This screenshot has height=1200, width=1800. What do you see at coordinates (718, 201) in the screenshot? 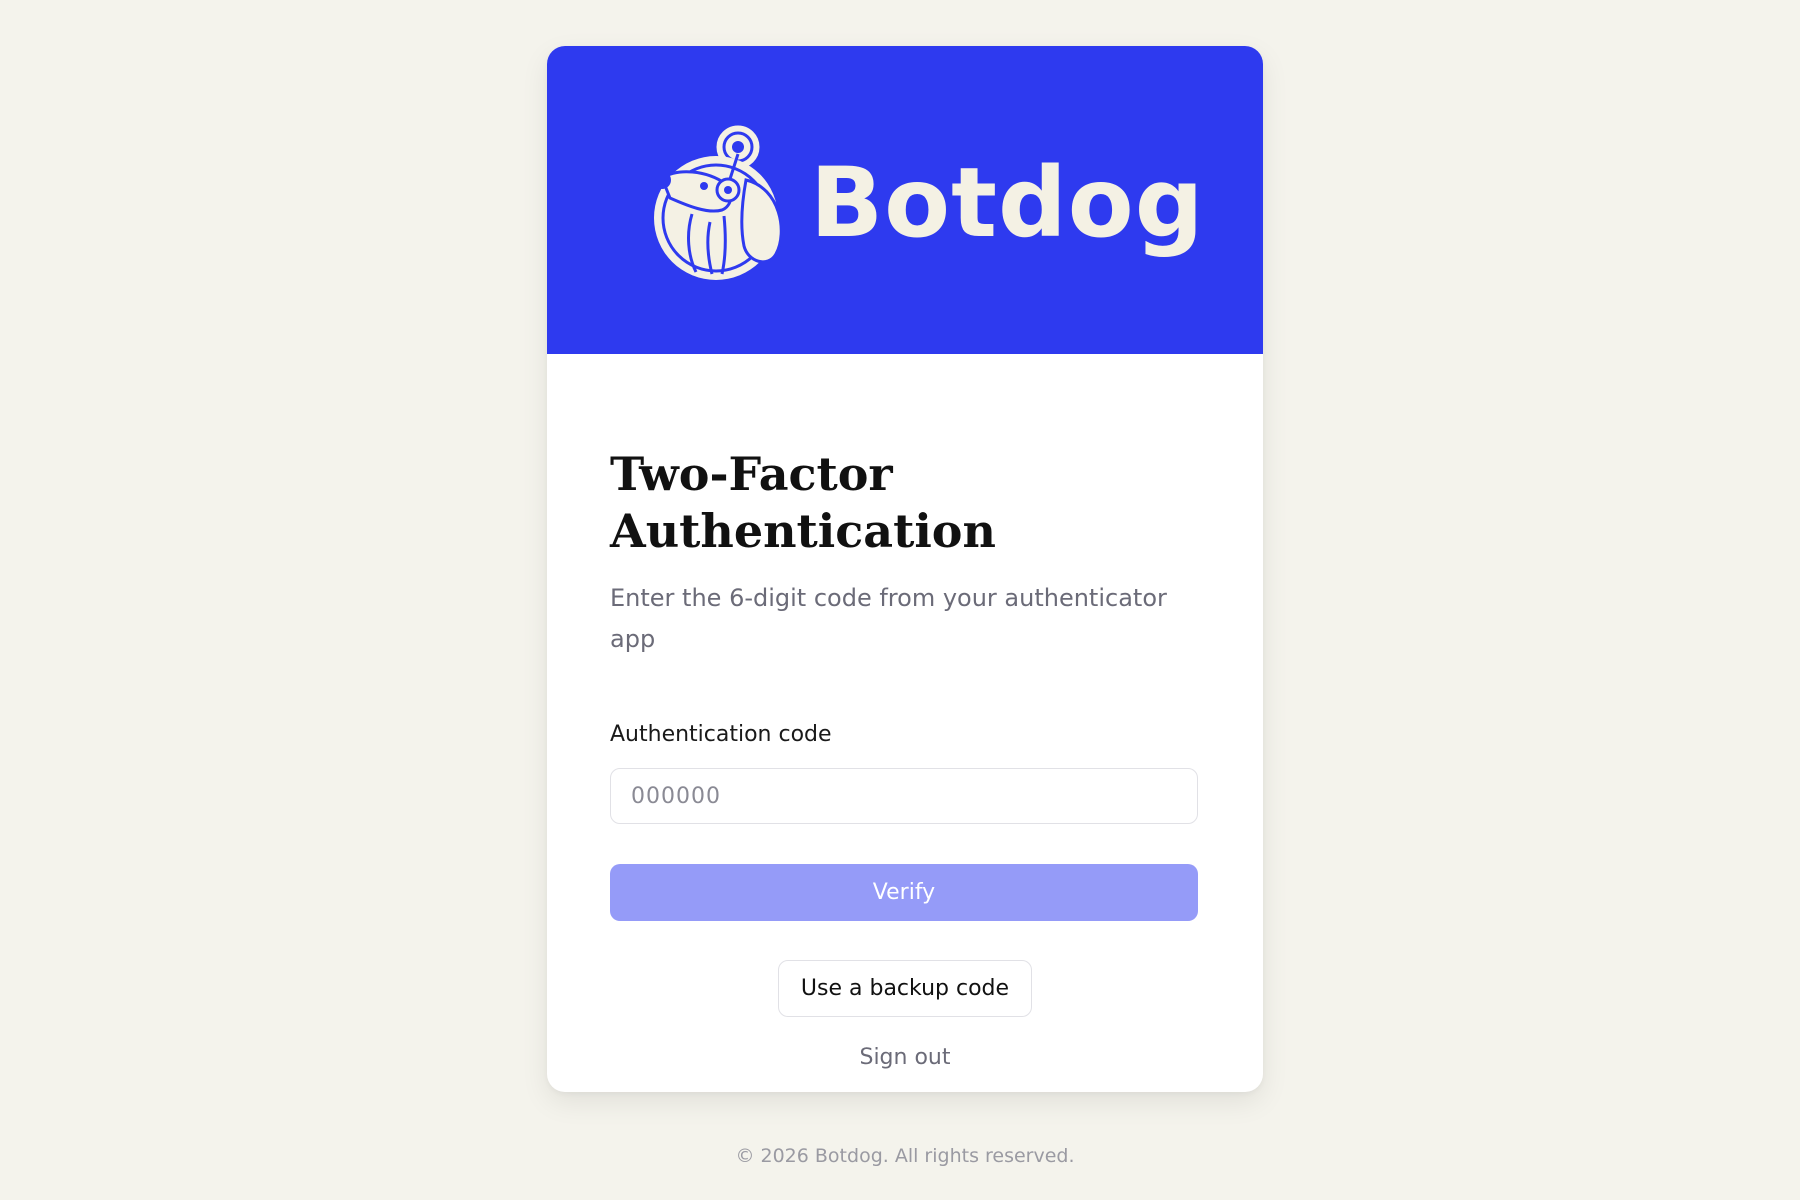
I see `dog-mascot-icon` at bounding box center [718, 201].